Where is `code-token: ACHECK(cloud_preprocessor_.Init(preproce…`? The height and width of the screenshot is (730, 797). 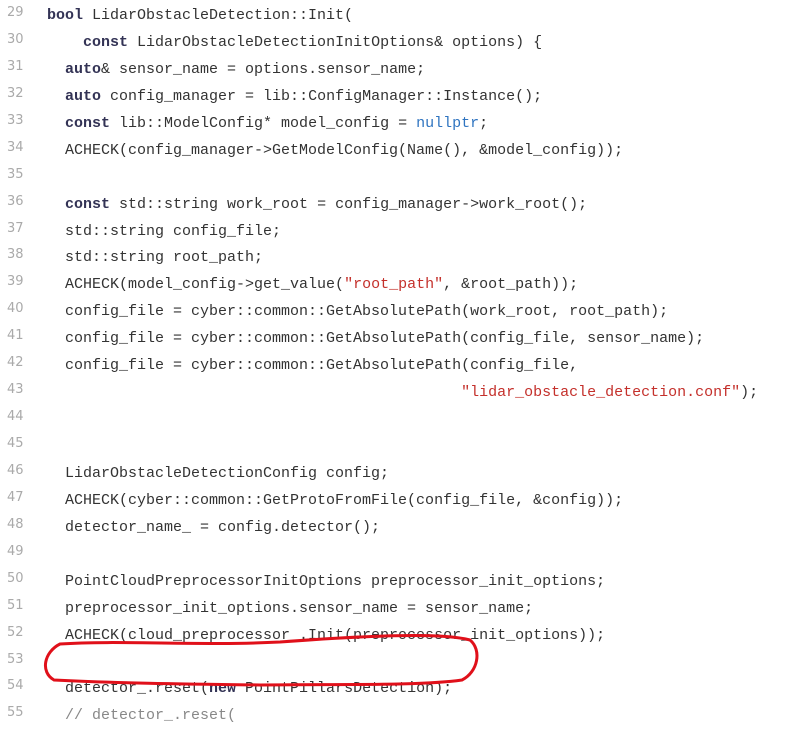
code-token: ACHECK(cloud_preprocessor_.Init(preproce… is located at coordinates (326, 635).